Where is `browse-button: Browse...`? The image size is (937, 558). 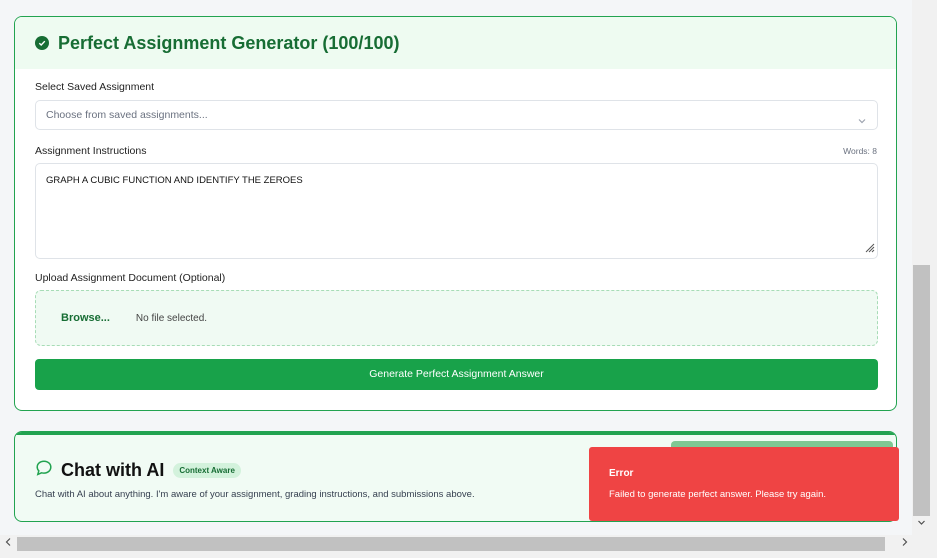 browse-button: Browse... is located at coordinates (85, 318).